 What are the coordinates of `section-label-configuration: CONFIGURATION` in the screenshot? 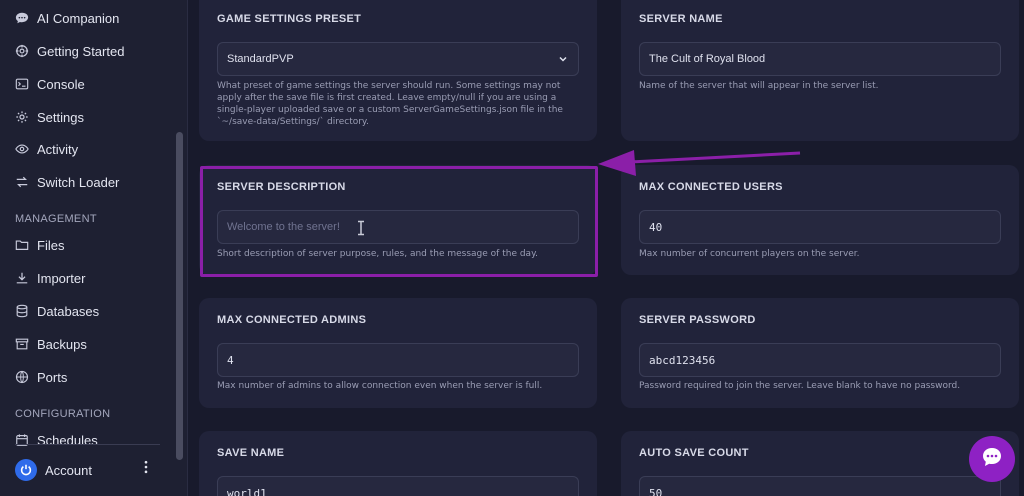 It's located at (63, 414).